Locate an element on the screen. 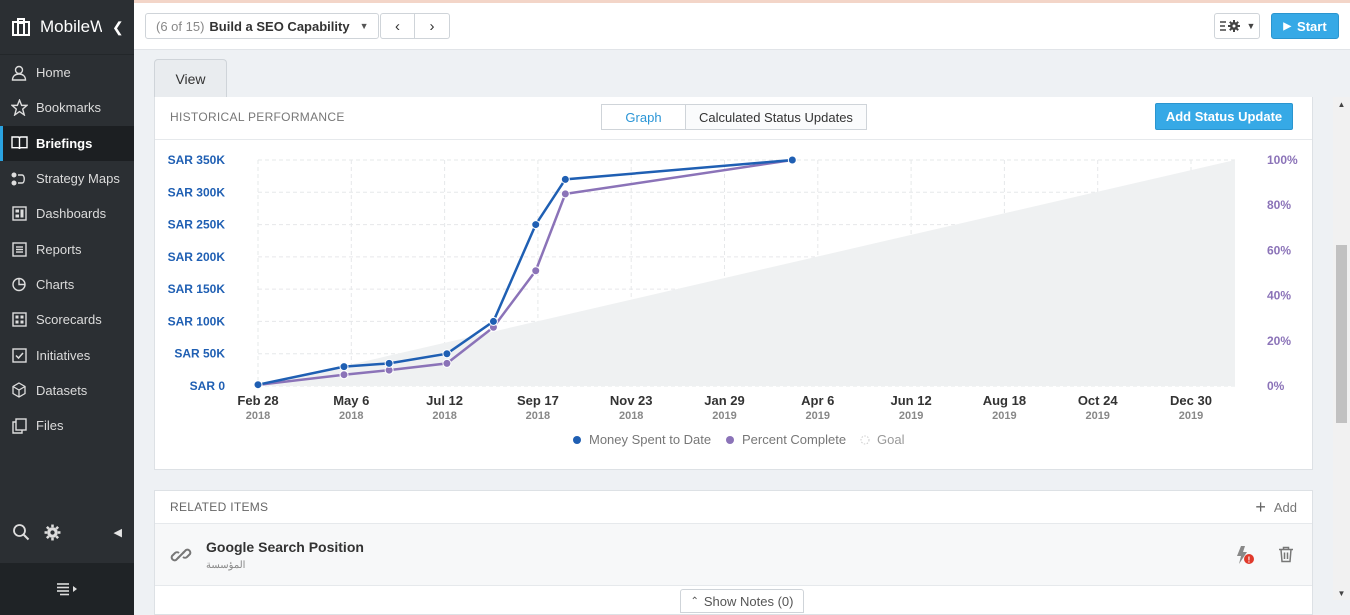 This screenshot has height=615, width=1350. previous-button: ‹ is located at coordinates (397, 26).